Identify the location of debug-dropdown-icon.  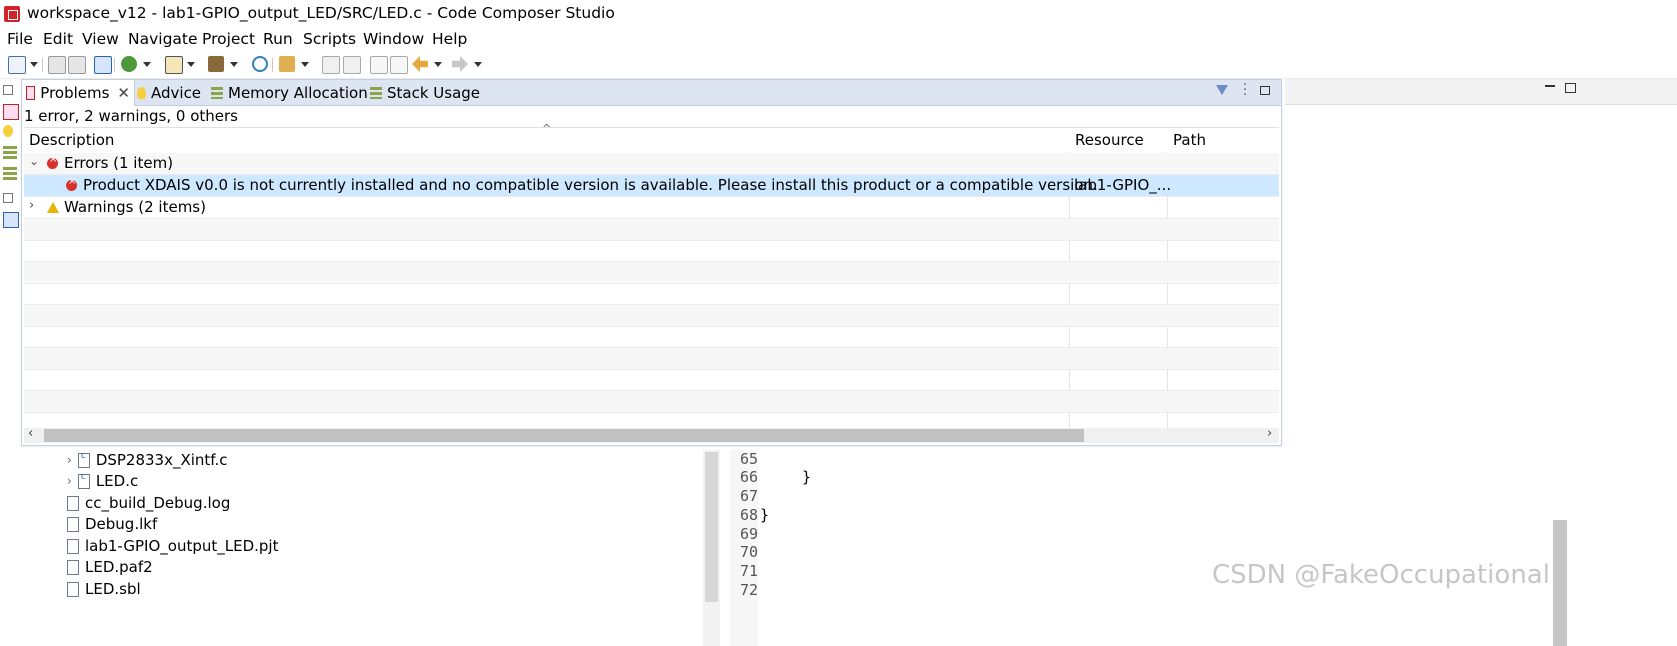
(147, 64).